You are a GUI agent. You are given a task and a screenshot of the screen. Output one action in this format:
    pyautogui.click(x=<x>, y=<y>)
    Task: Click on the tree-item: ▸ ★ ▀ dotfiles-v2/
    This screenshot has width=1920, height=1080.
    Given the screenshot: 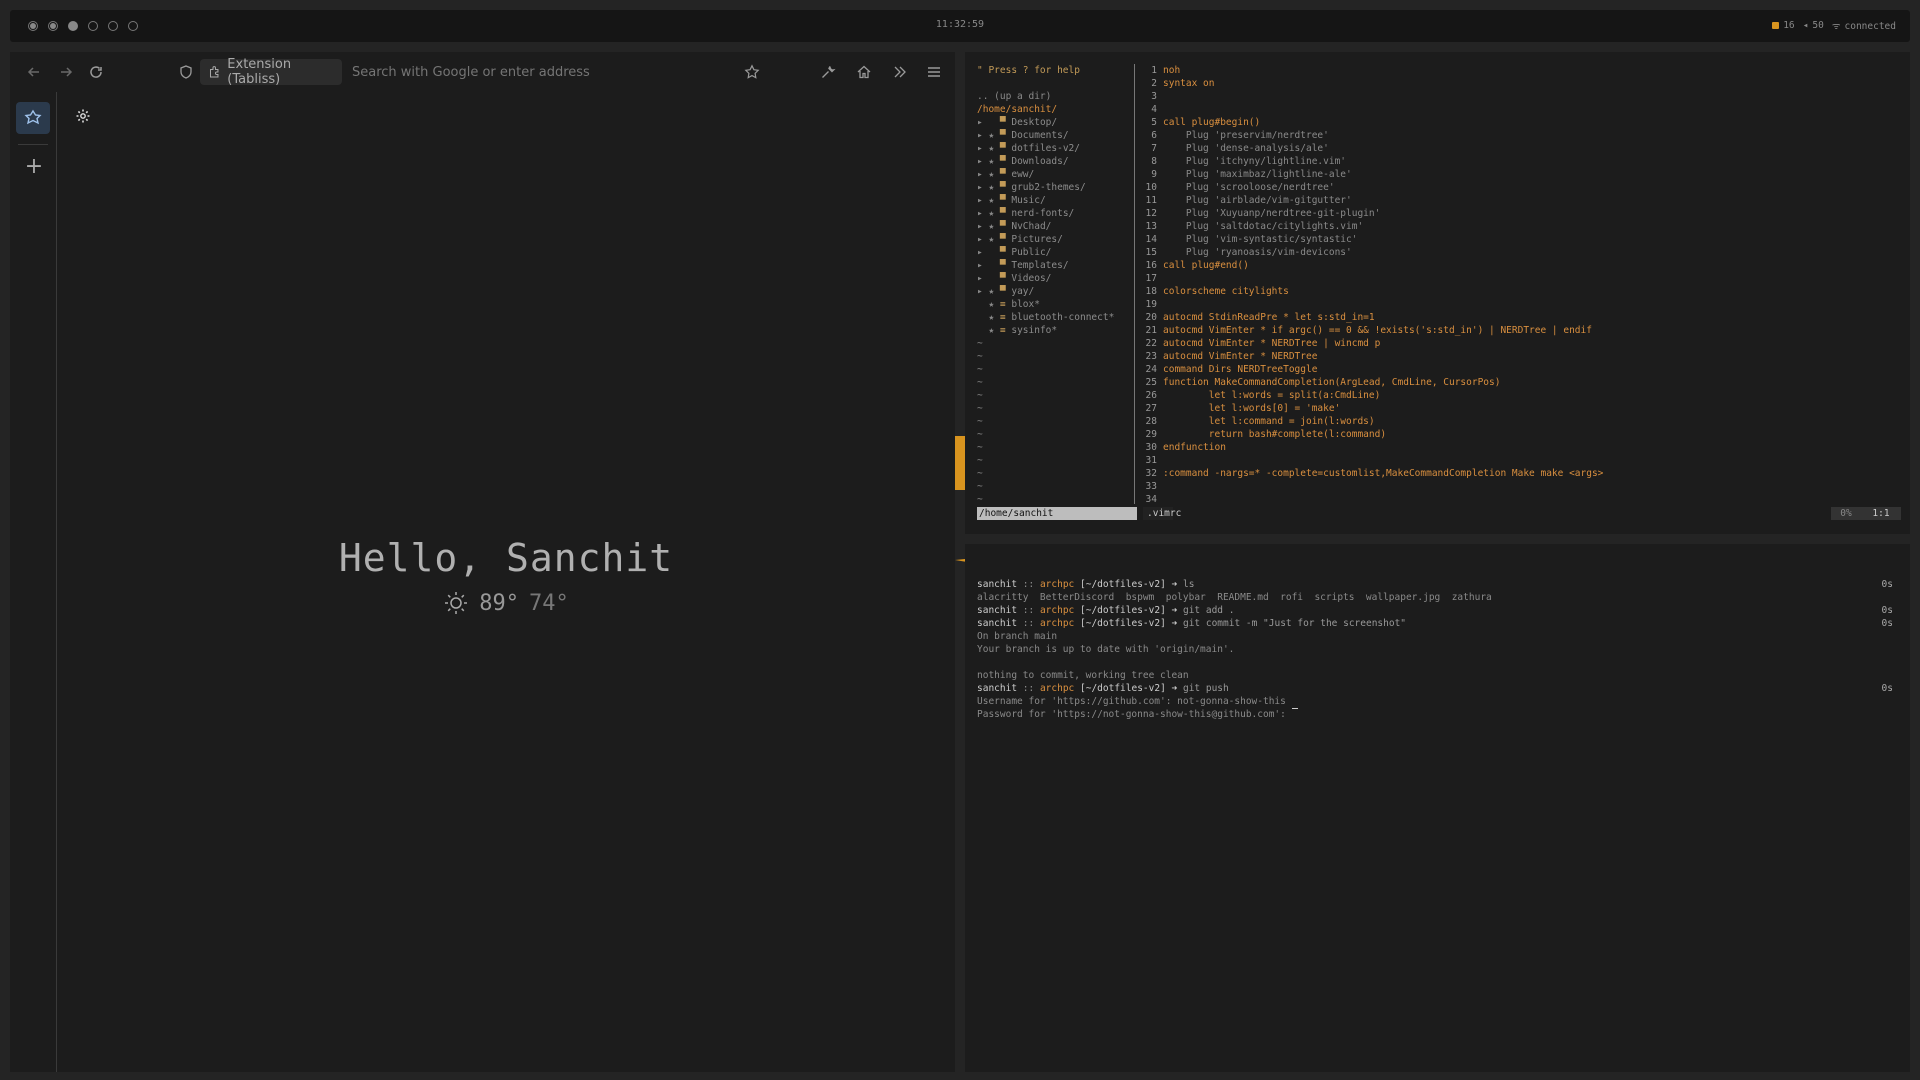 What is the action you would take?
    pyautogui.click(x=1055, y=148)
    